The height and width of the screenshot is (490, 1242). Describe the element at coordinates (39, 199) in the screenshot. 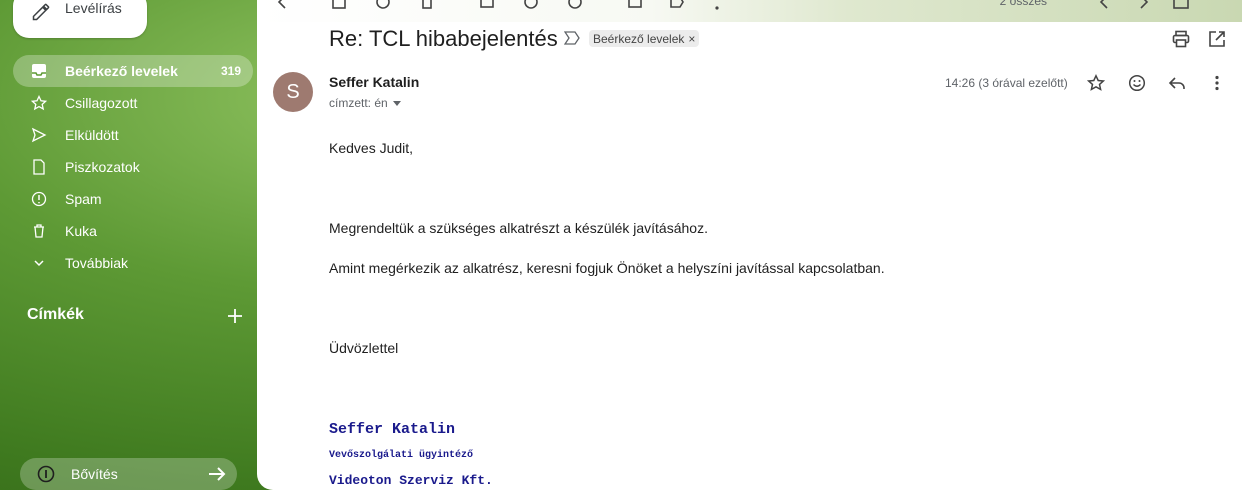

I see `spam-icon` at that location.